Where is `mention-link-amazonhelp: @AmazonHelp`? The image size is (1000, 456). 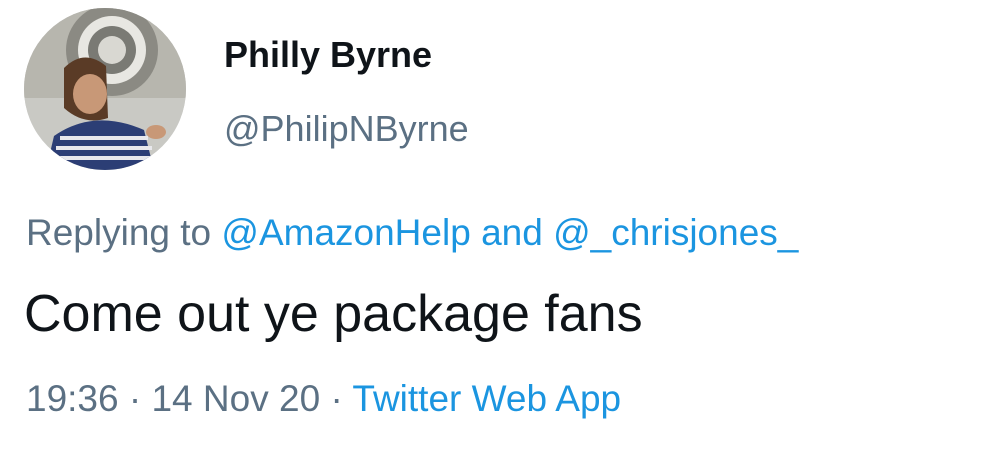
mention-link-amazonhelp: @AmazonHelp is located at coordinates (345, 232).